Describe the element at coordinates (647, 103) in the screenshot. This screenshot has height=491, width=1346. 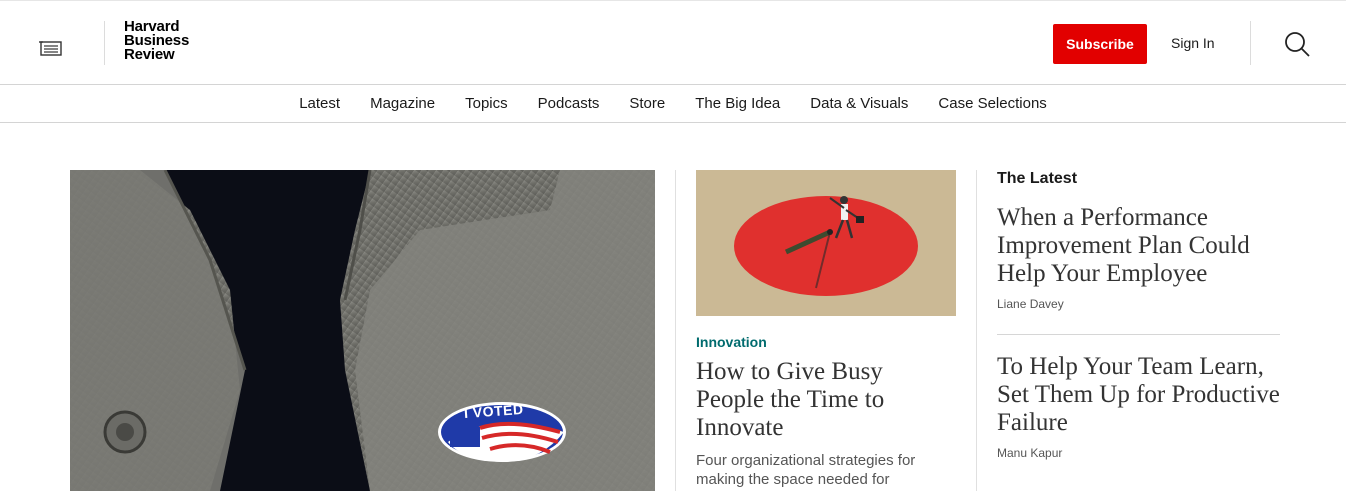
I see `nav-item-store: Store` at that location.